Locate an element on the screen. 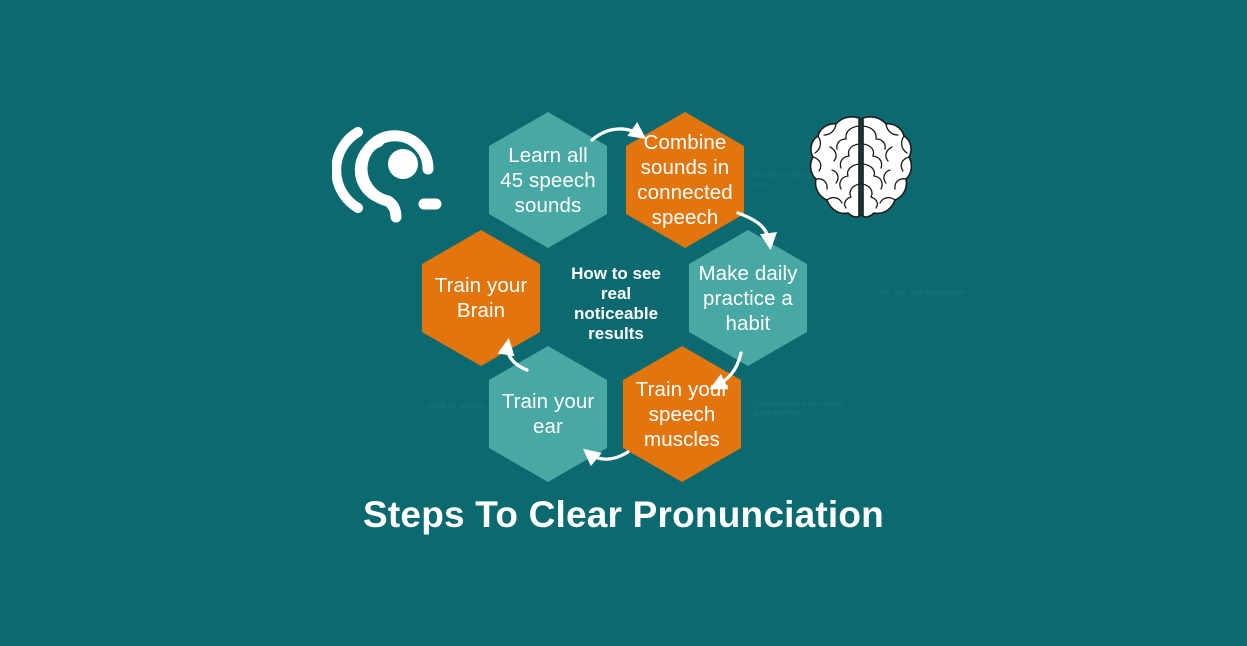  hex-label-daily-practice: Make daily practice a habit is located at coordinates (748, 298).